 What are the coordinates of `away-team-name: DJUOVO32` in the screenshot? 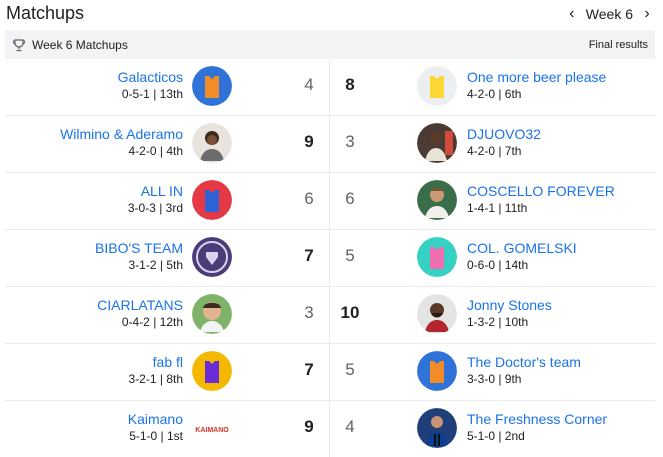 It's located at (504, 134).